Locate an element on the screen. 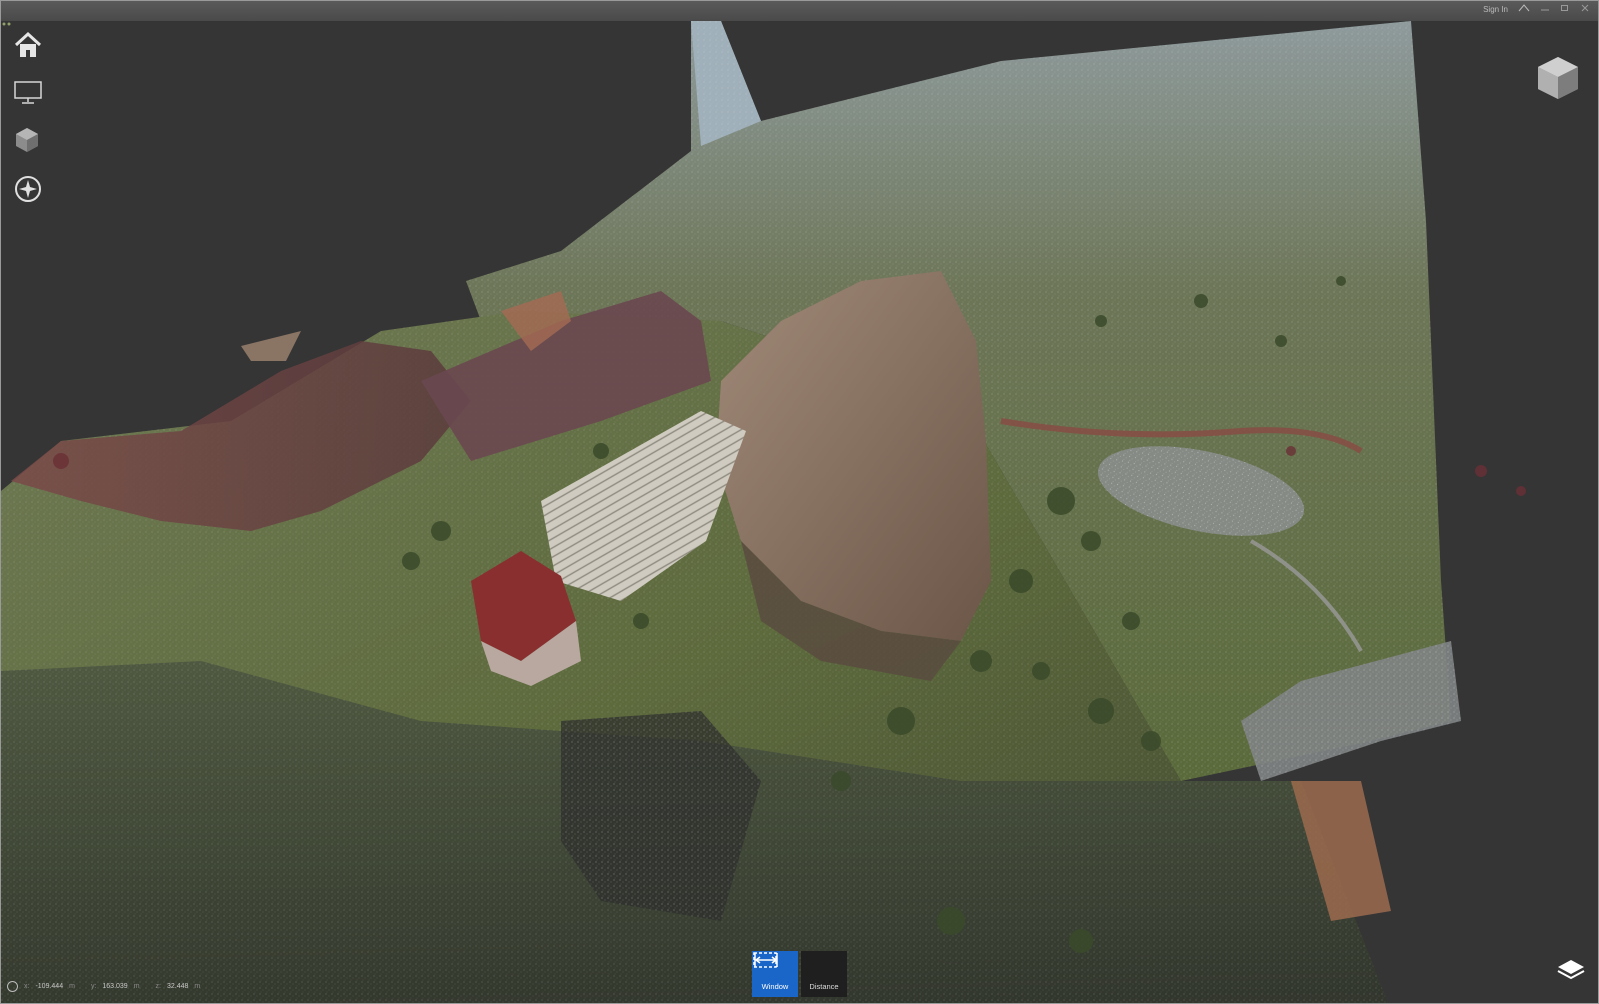 The height and width of the screenshot is (1004, 1599). x-axis-label: x: is located at coordinates (27, 986).